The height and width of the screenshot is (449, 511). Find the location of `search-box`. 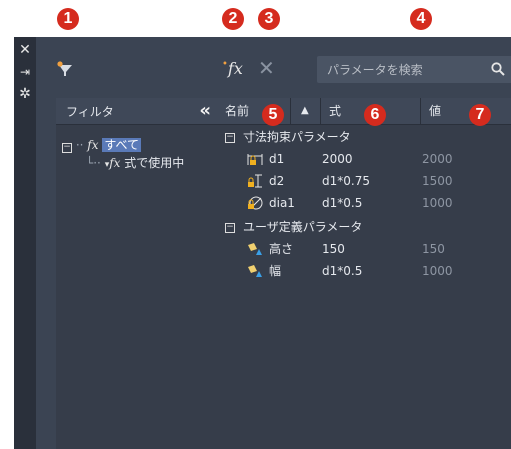

search-box is located at coordinates (414, 69).